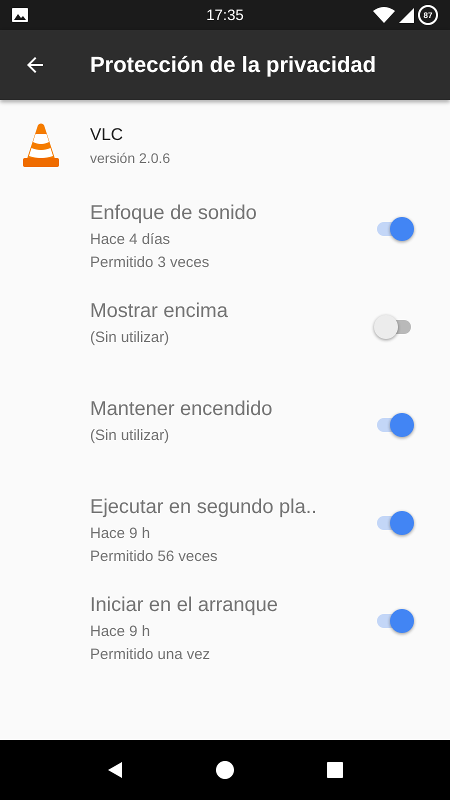  What do you see at coordinates (154, 556) in the screenshot?
I see `permission-detail: Permitido 56 veces` at bounding box center [154, 556].